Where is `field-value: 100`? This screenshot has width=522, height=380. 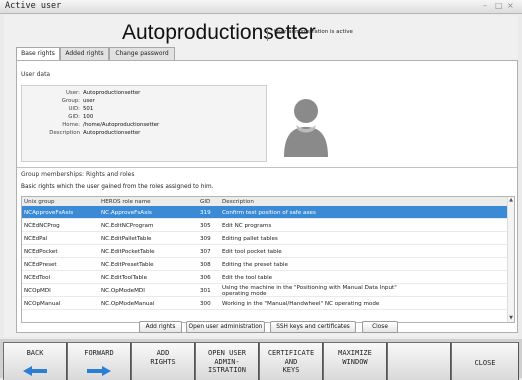 field-value: 100 is located at coordinates (88, 117).